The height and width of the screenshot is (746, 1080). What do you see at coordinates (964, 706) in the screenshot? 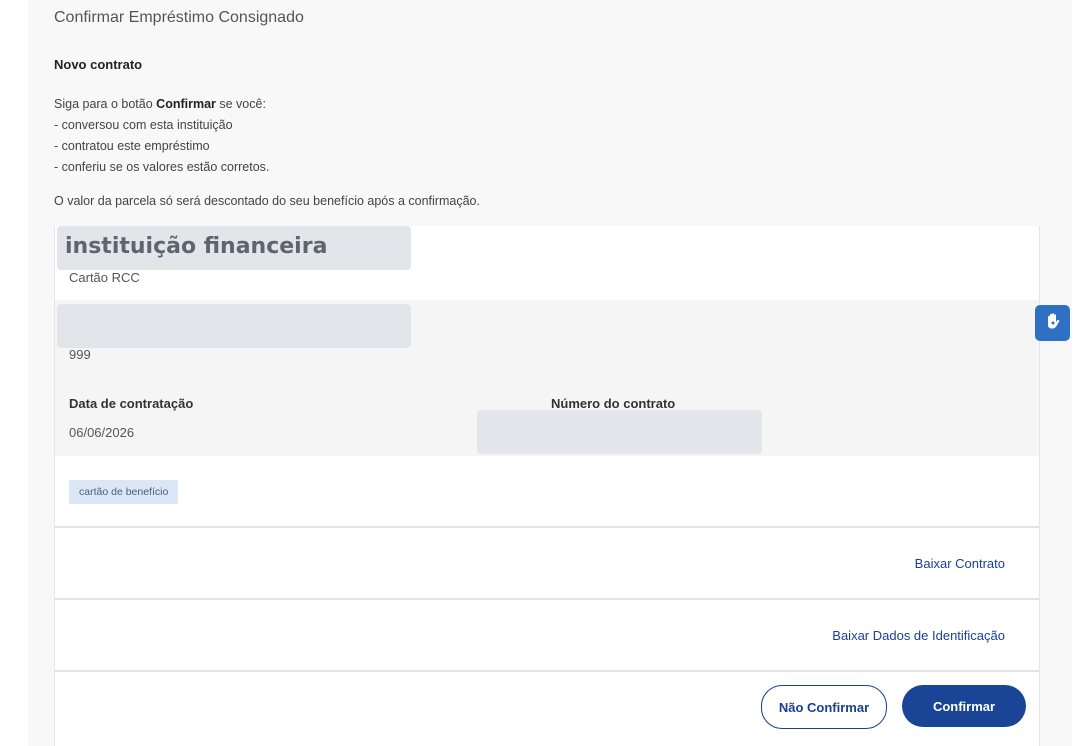
I see `confirm-button: Confirmar` at bounding box center [964, 706].